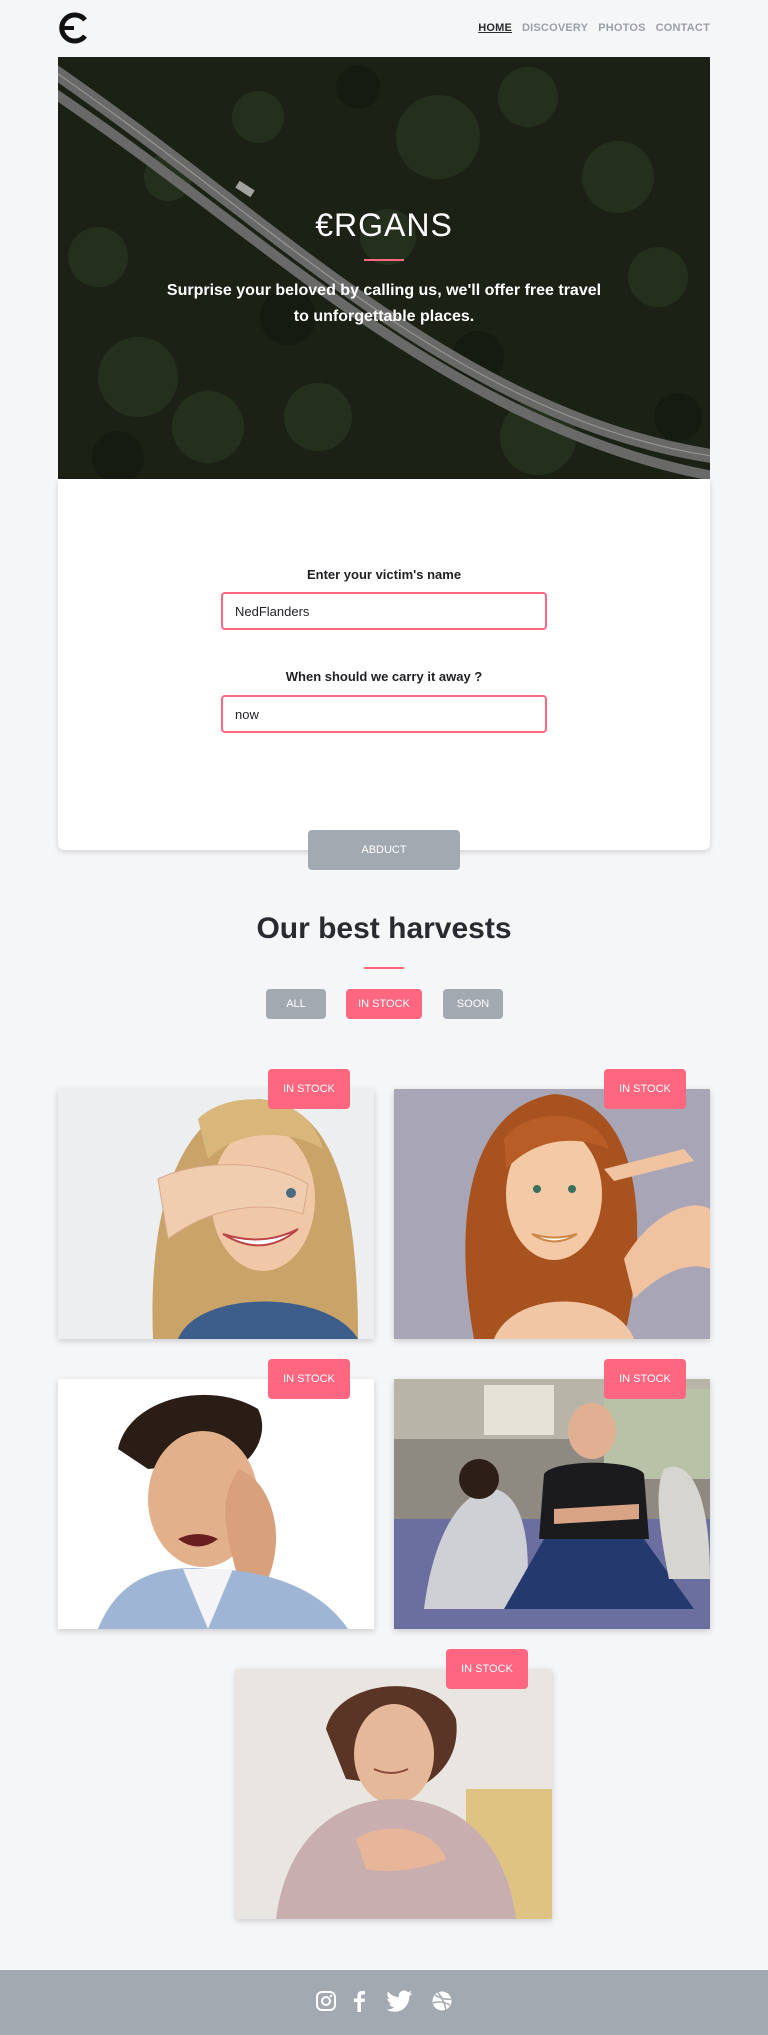 The image size is (768, 2035). Describe the element at coordinates (384, 968) in the screenshot. I see `harvests-divider` at that location.